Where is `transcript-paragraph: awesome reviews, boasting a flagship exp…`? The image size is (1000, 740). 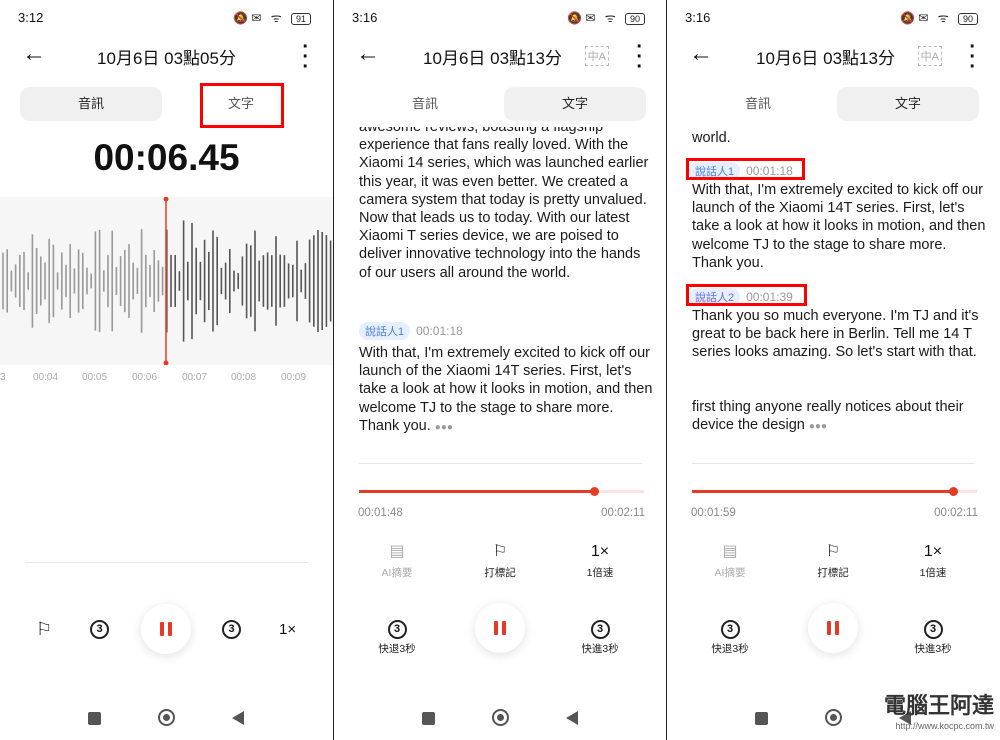
transcript-paragraph: awesome reviews, boasting a flagship exp… is located at coordinates (504, 204).